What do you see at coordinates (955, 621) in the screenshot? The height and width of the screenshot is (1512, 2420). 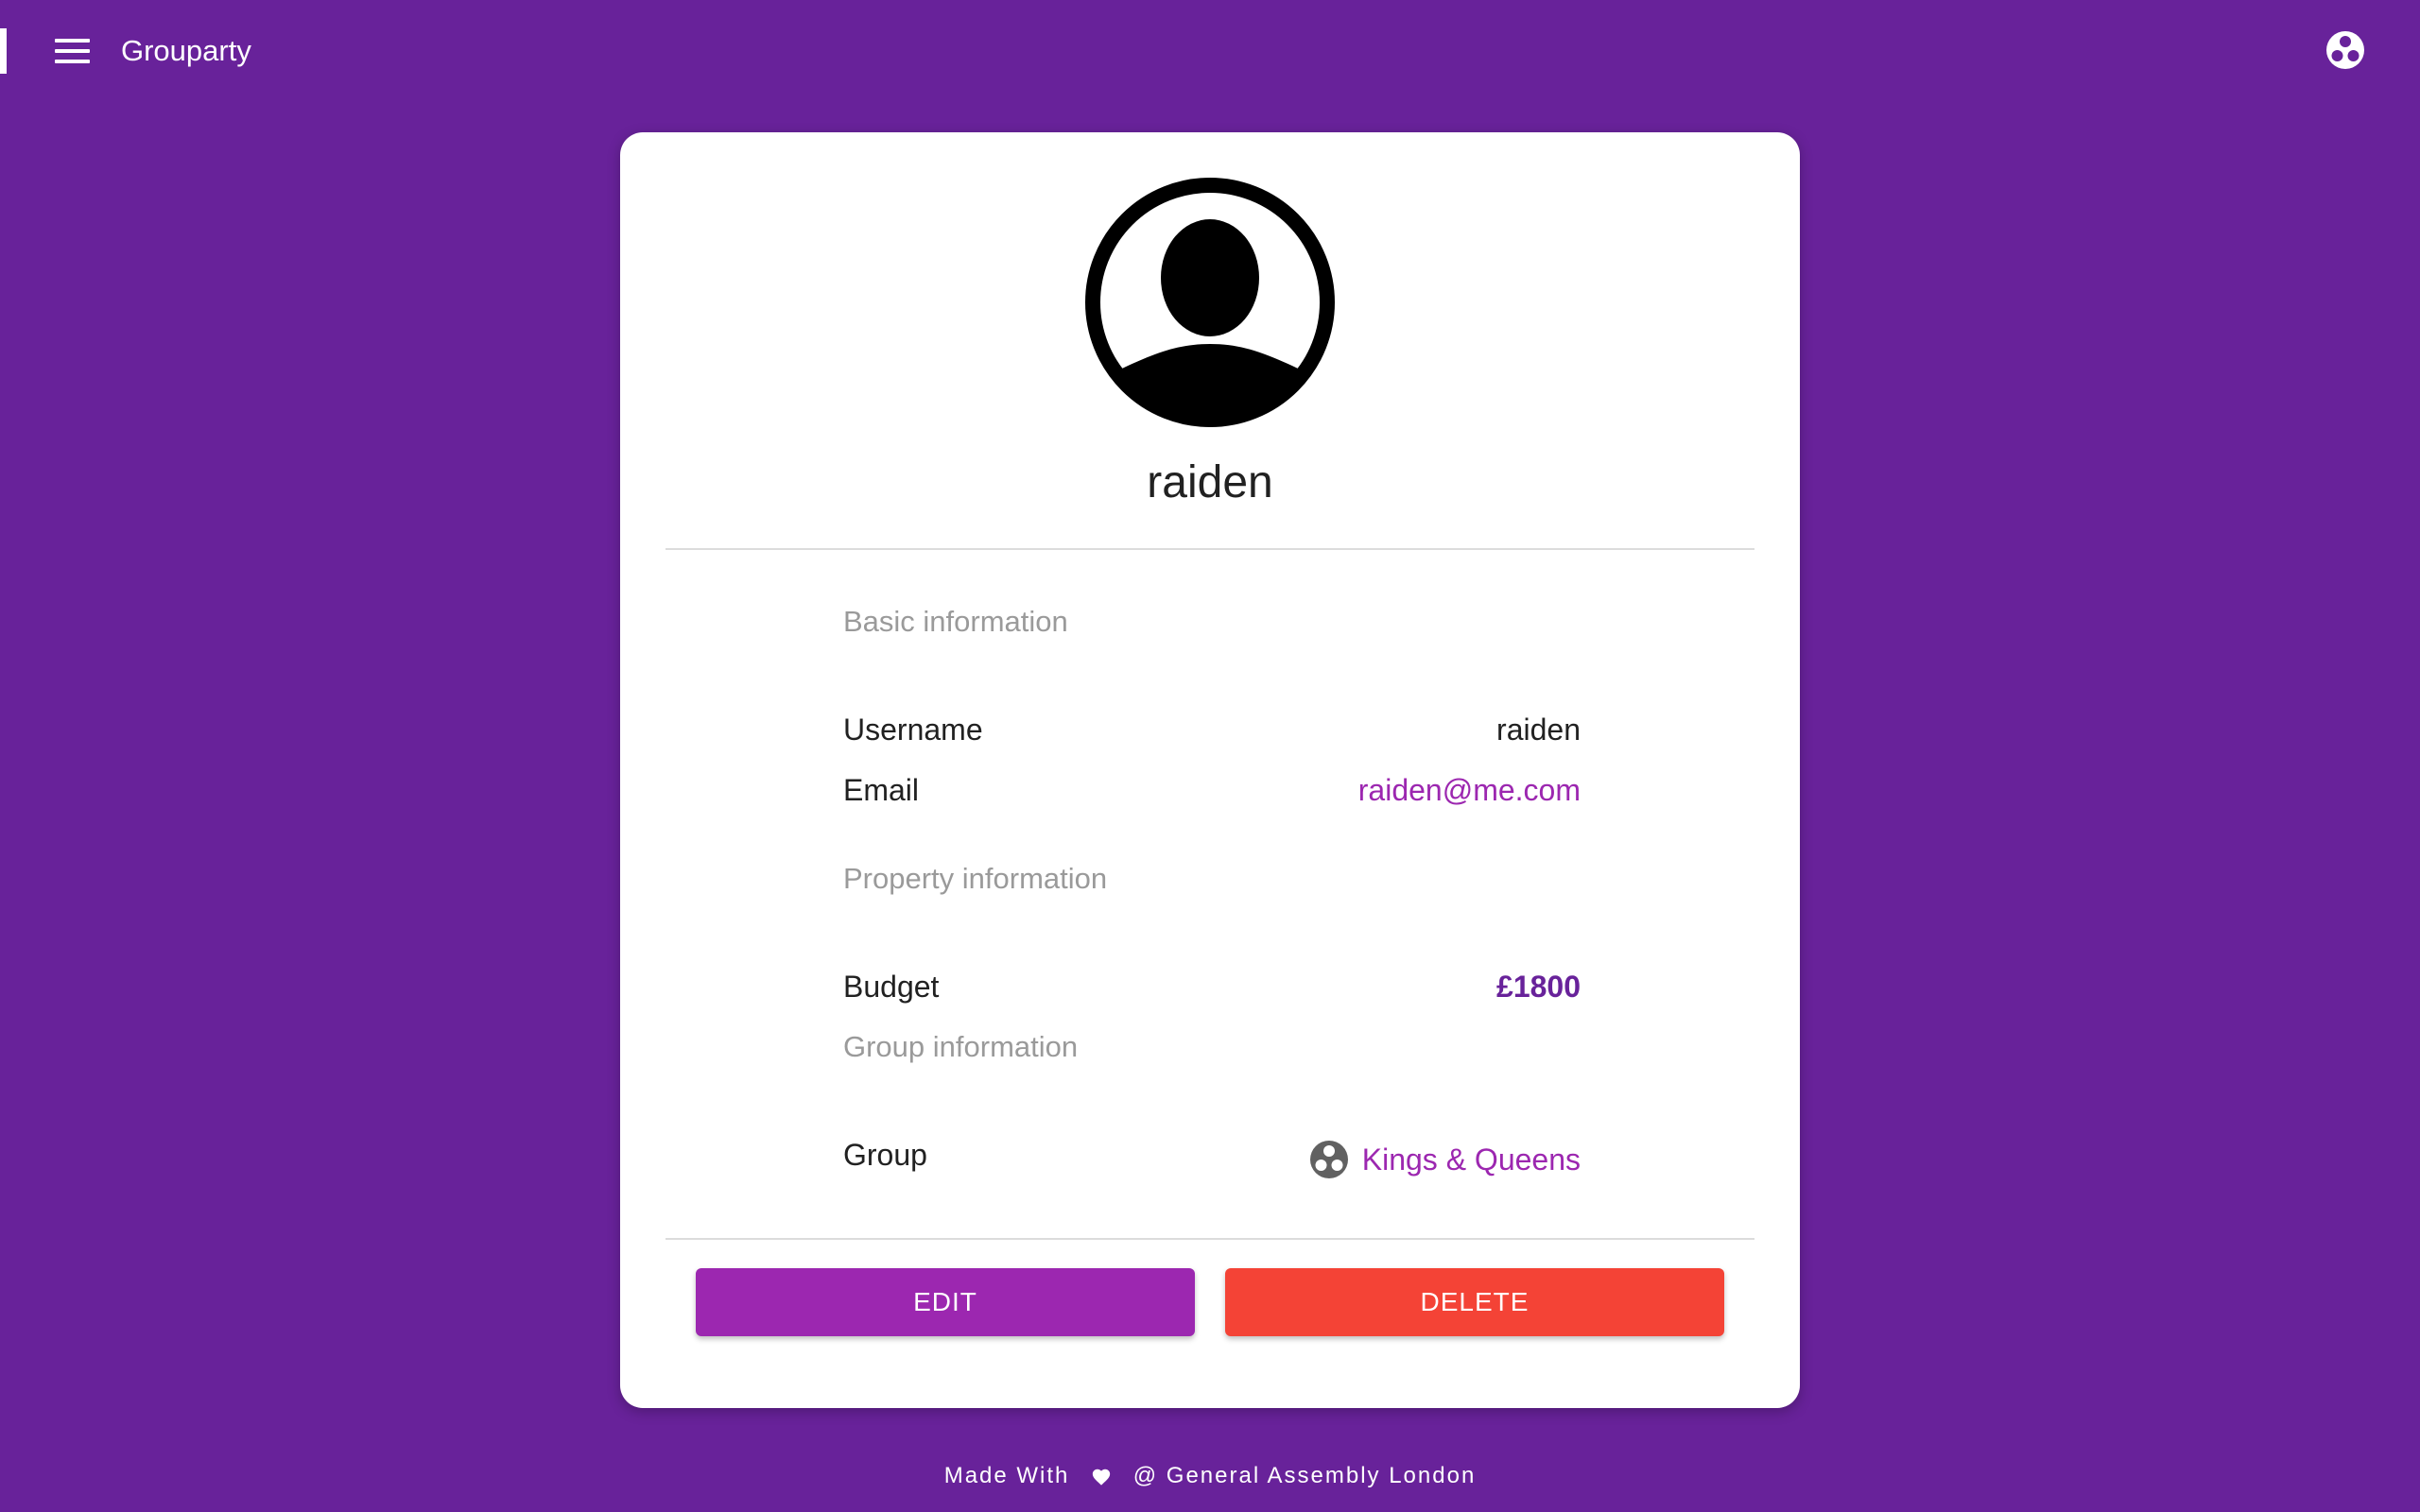 I see `basic-information-heading: Basic information` at bounding box center [955, 621].